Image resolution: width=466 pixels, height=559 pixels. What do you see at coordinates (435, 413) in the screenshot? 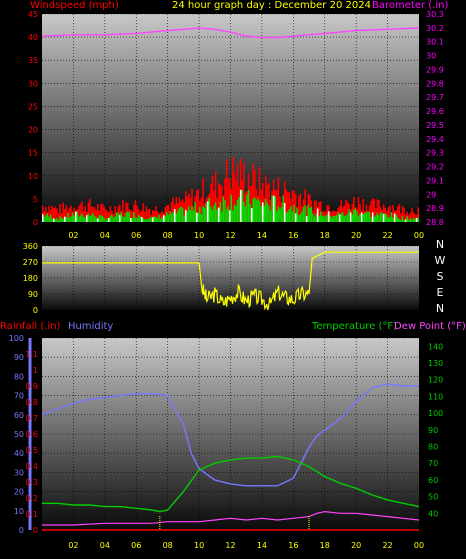
I see `temperature-tick-label: 100` at bounding box center [435, 413].